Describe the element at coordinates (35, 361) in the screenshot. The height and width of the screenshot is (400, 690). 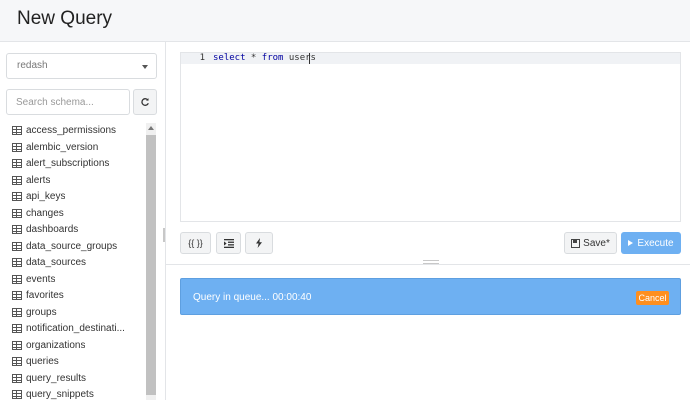
I see `schema-table-item: queries` at that location.